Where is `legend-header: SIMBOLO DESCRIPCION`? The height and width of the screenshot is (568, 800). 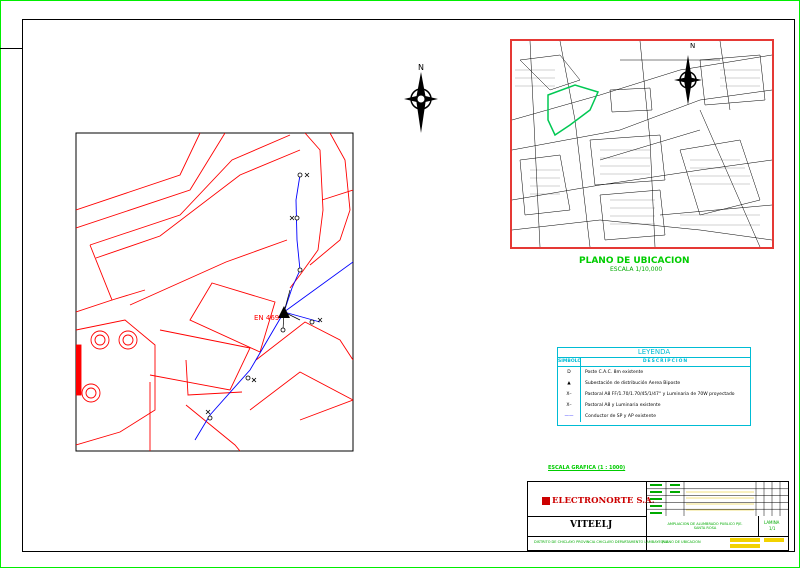
legend-header: SIMBOLO DESCRIPCION is located at coordinates (654, 362).